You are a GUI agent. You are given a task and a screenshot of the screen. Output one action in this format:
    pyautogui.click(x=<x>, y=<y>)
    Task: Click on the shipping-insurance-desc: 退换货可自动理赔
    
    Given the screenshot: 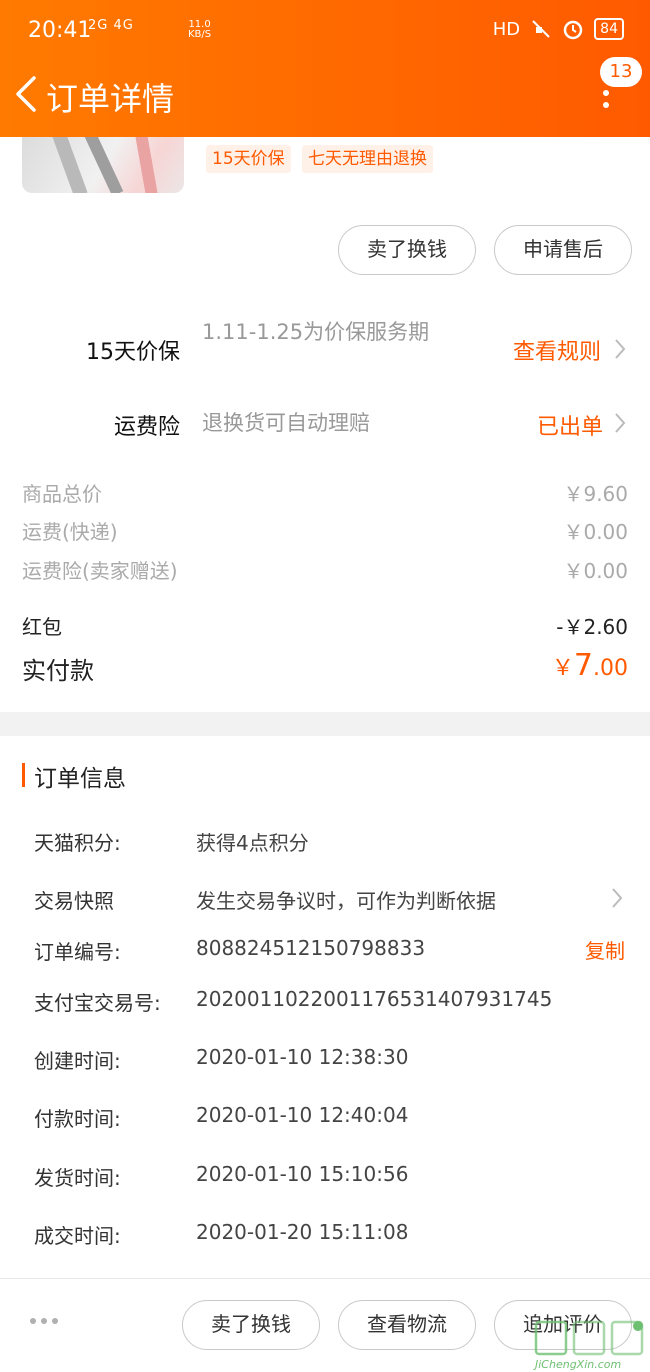 What is the action you would take?
    pyautogui.click(x=286, y=423)
    